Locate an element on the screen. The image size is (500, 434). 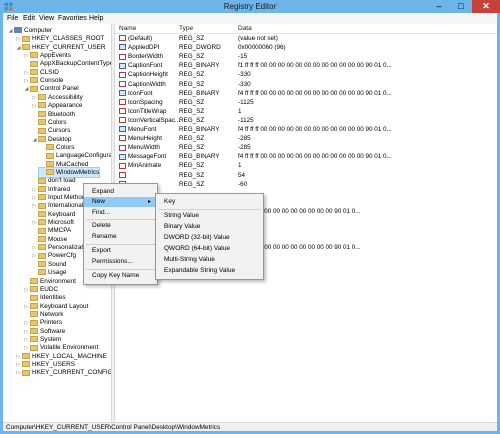
tree-item-label: Control Panel is located at coordinates (59, 89).